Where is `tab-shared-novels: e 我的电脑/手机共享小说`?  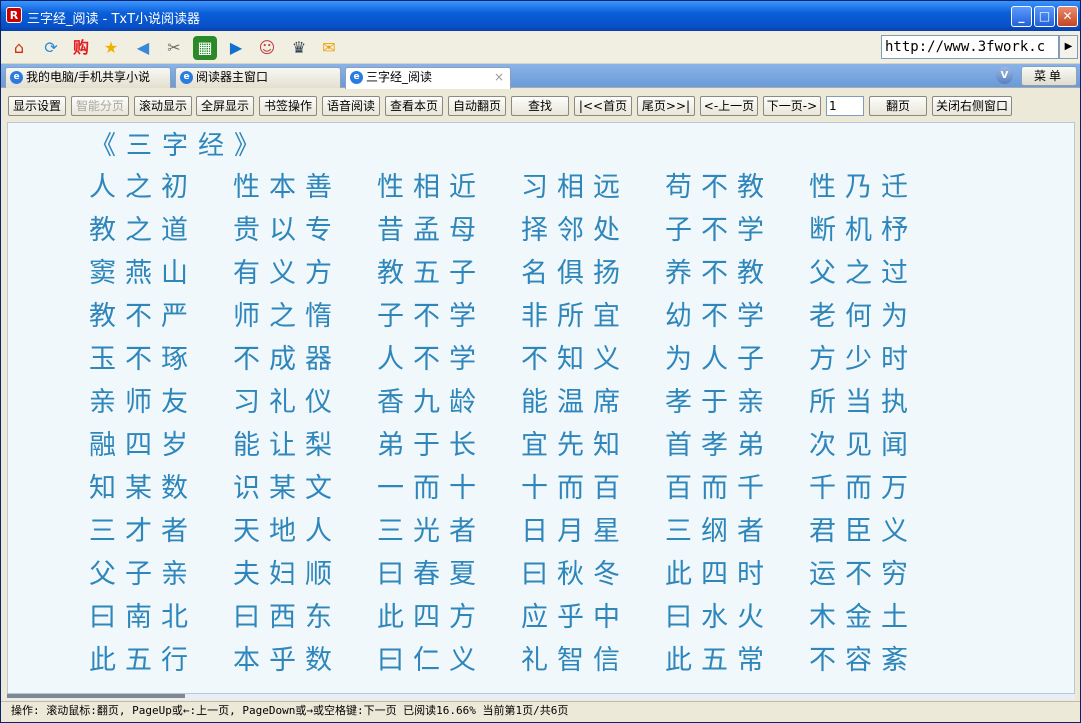 tab-shared-novels: e 我的电脑/手机共享小说 is located at coordinates (88, 77).